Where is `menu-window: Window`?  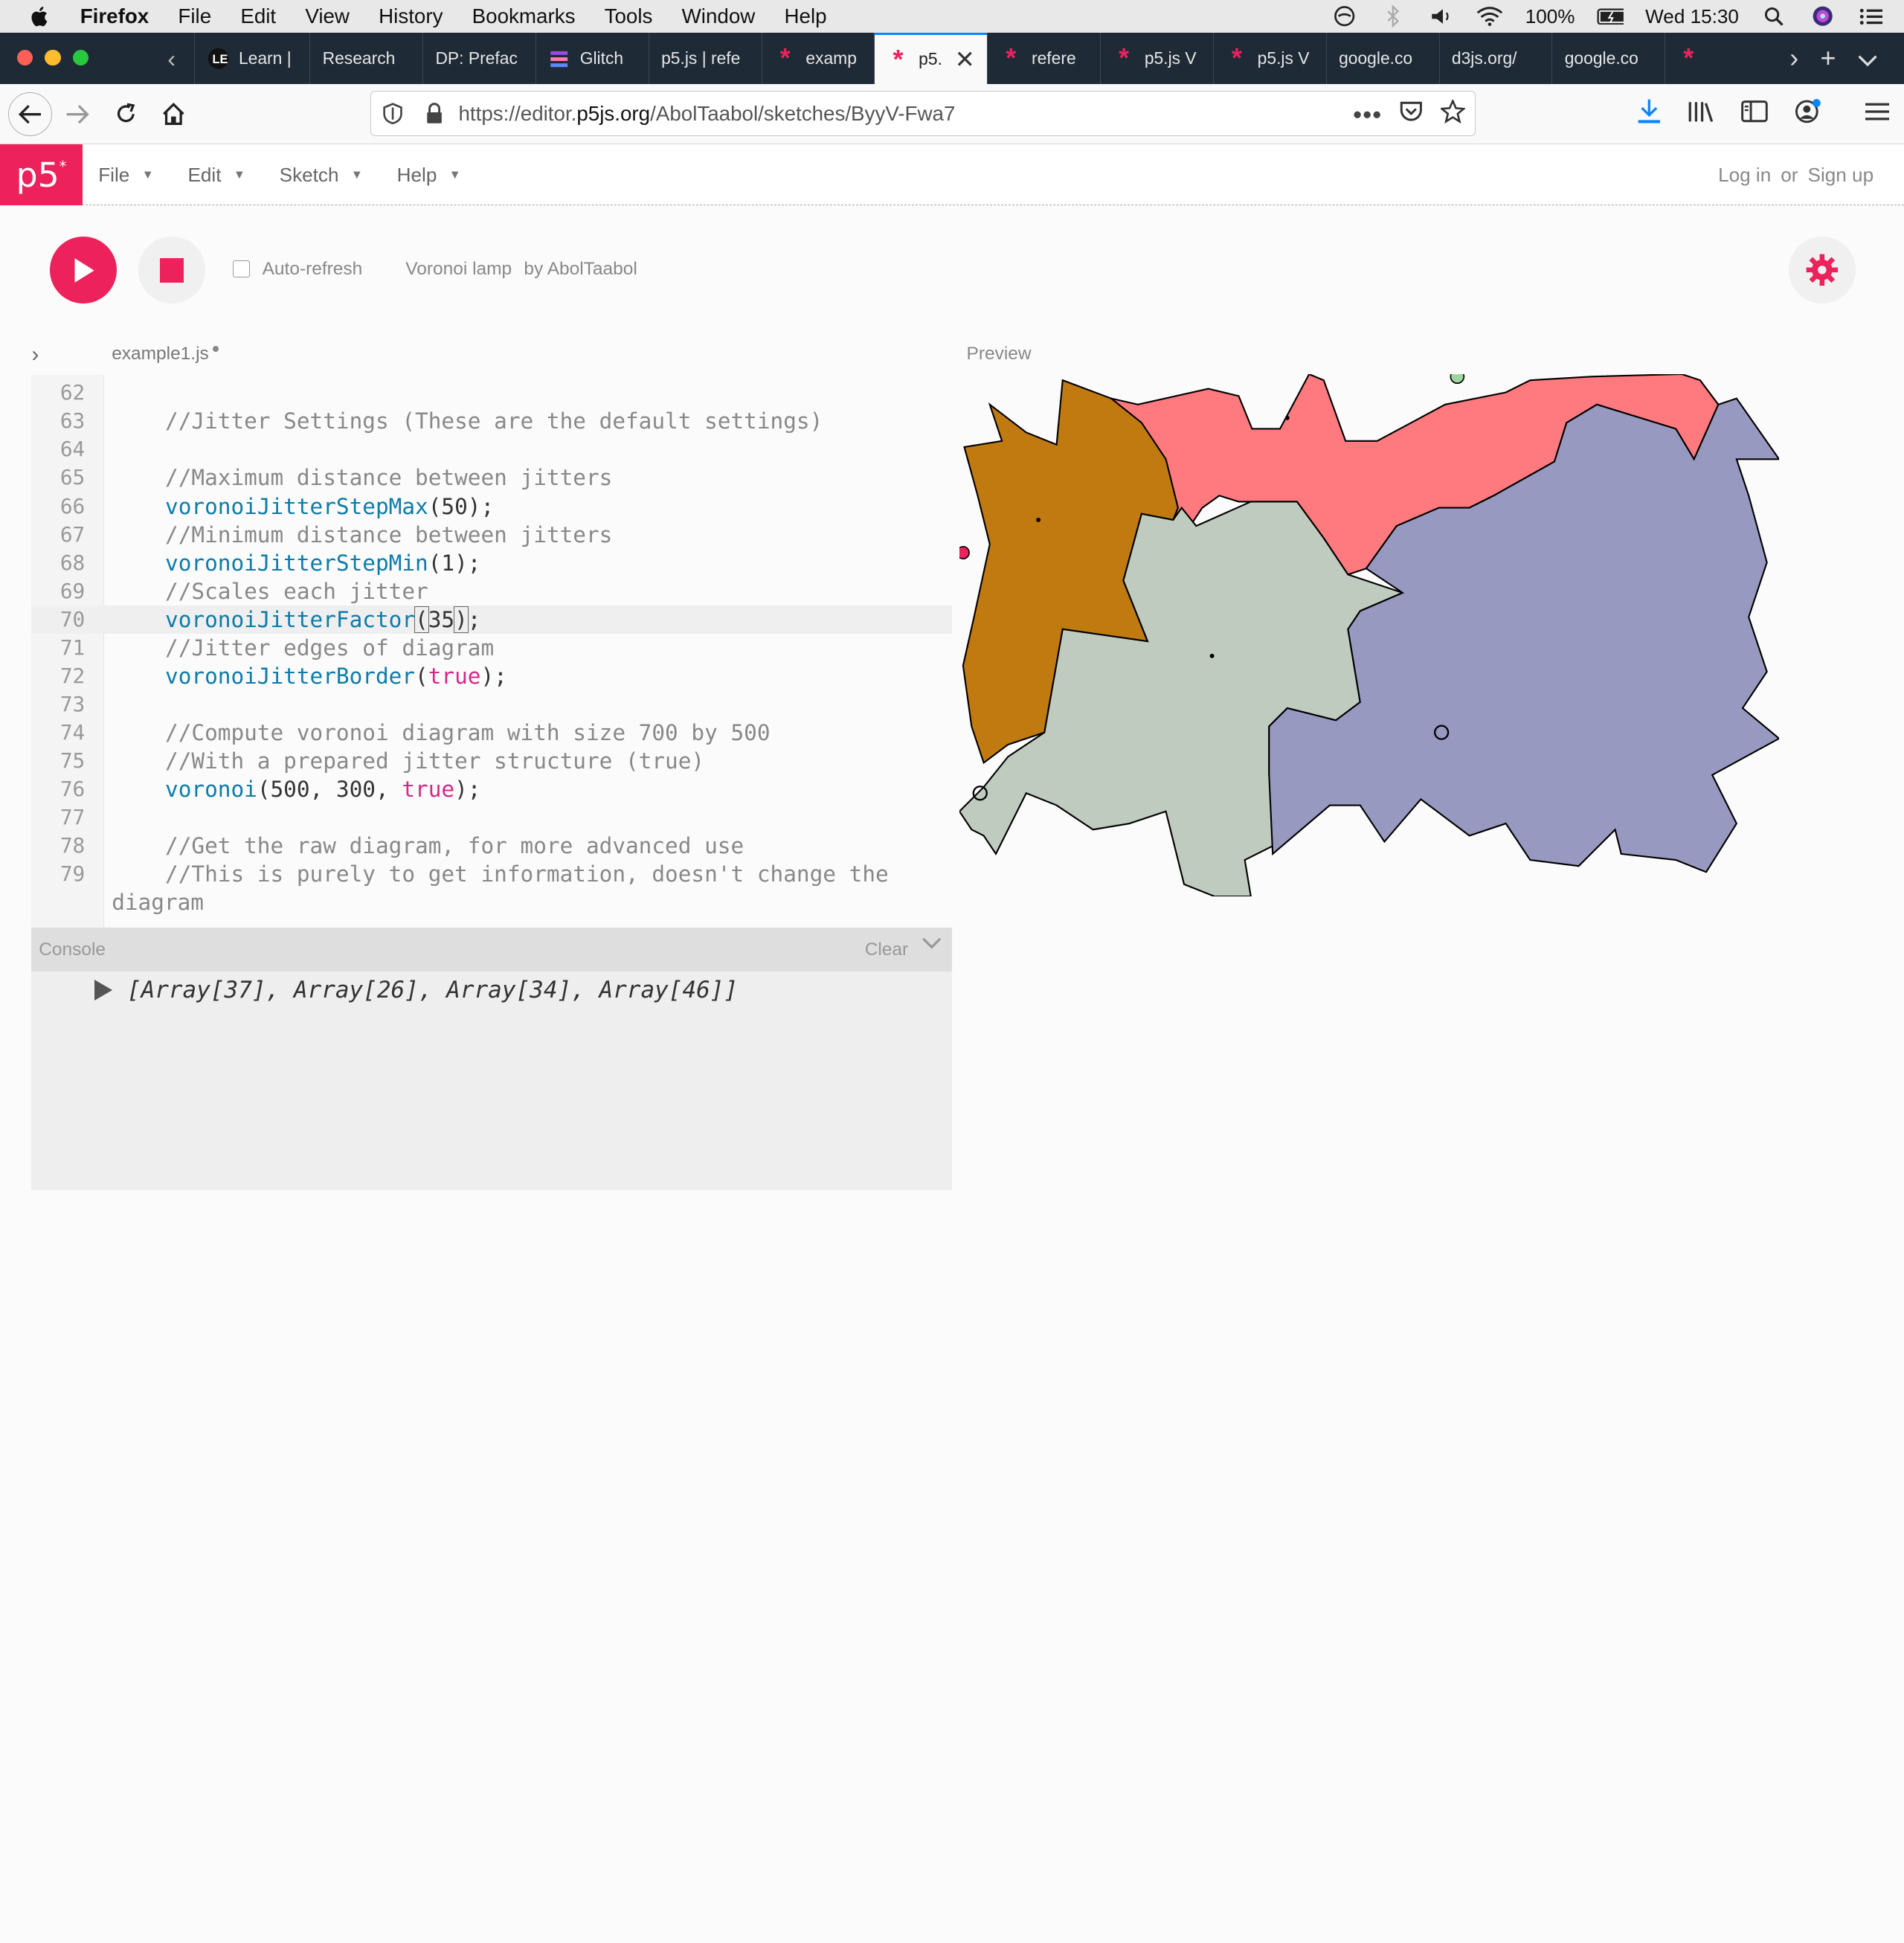 menu-window: Window is located at coordinates (719, 16).